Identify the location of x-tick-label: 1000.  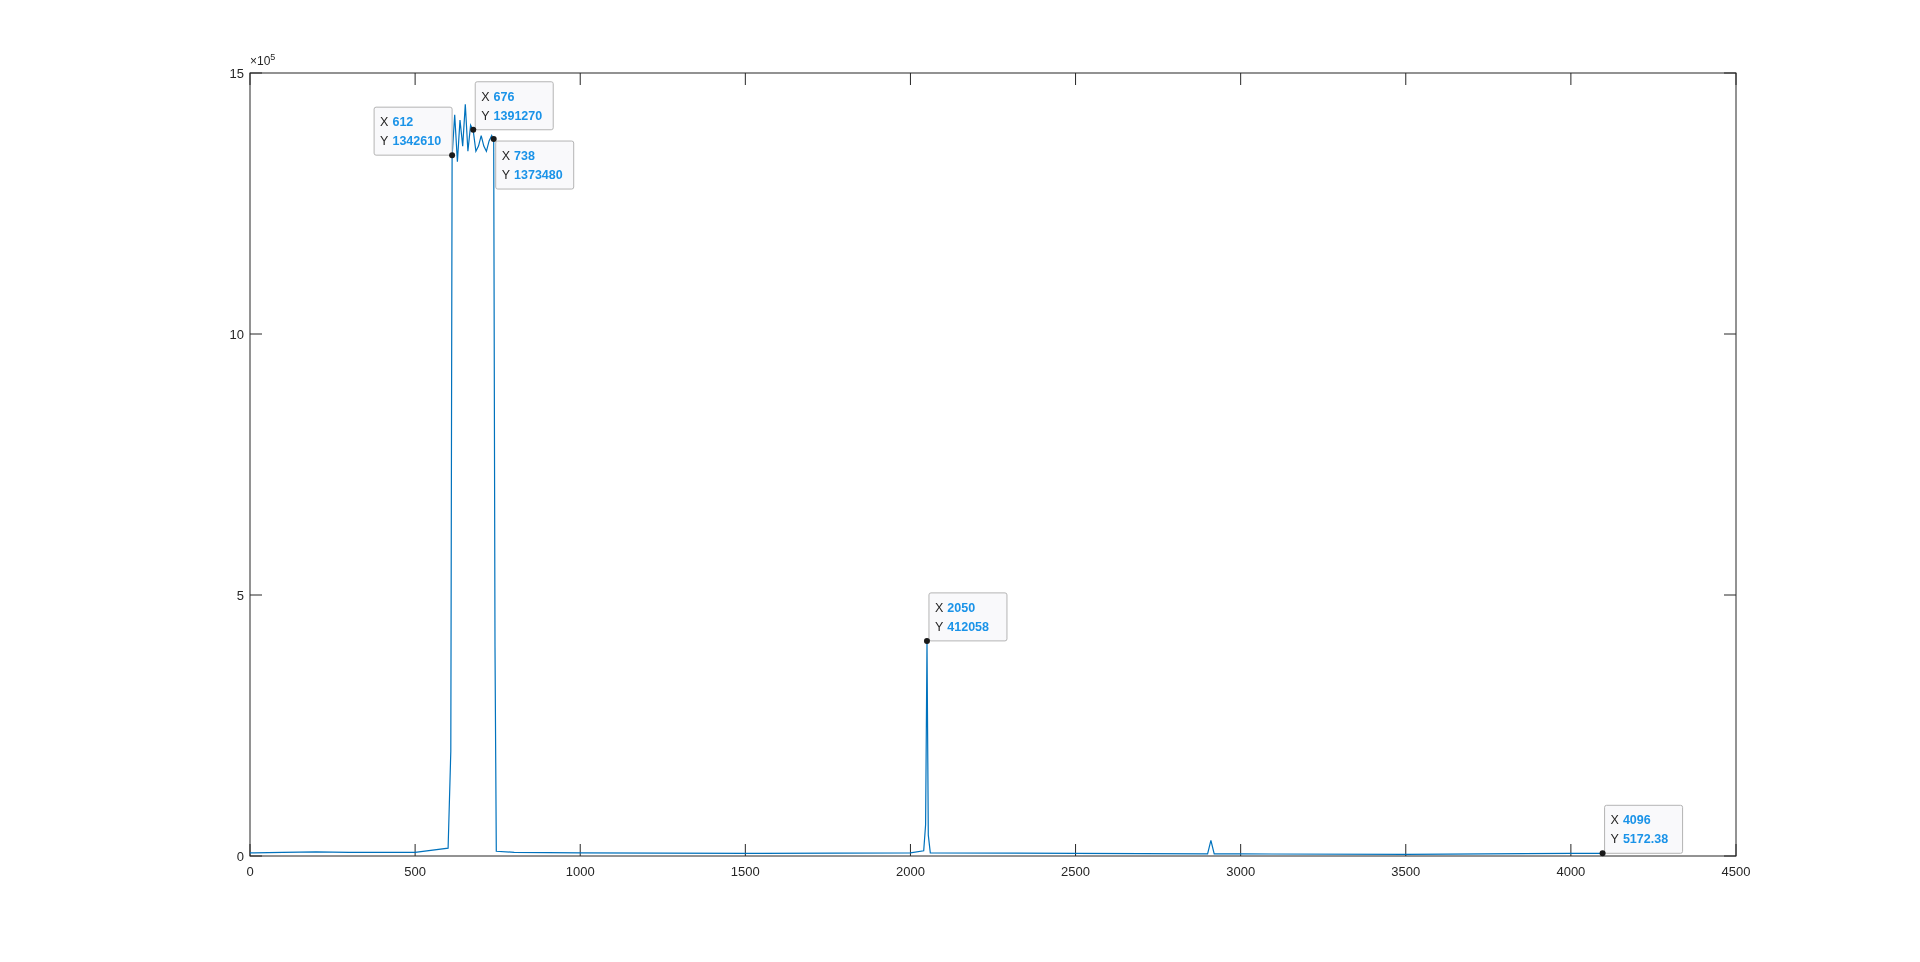
(580, 871).